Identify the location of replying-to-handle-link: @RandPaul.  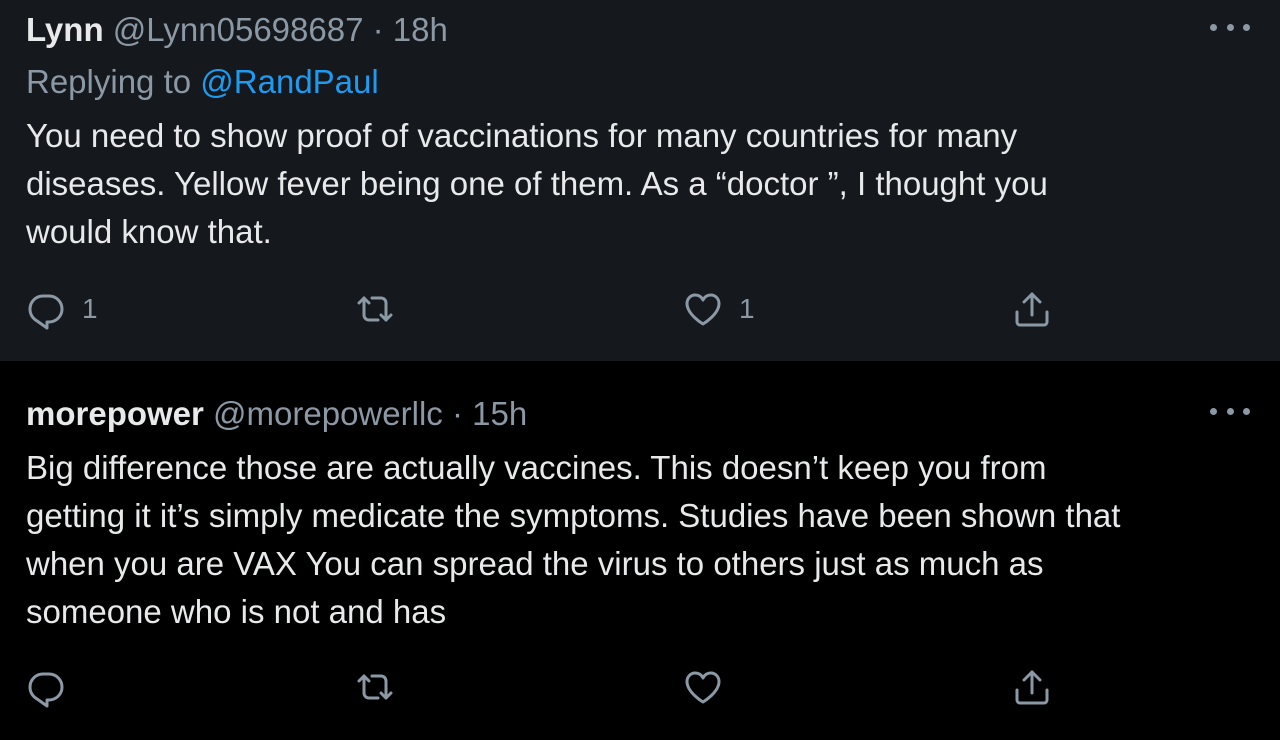
(289, 81).